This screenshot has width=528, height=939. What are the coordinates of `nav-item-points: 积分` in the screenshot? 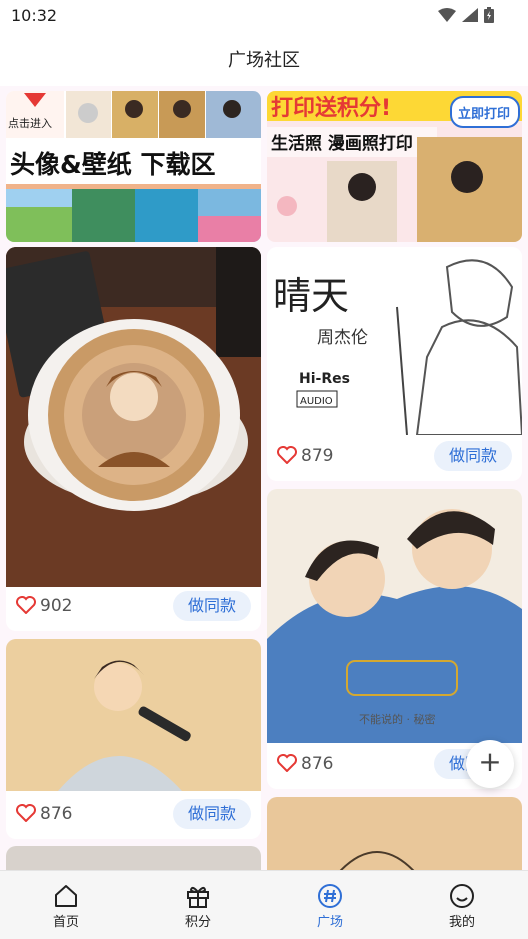 It's located at (198, 905).